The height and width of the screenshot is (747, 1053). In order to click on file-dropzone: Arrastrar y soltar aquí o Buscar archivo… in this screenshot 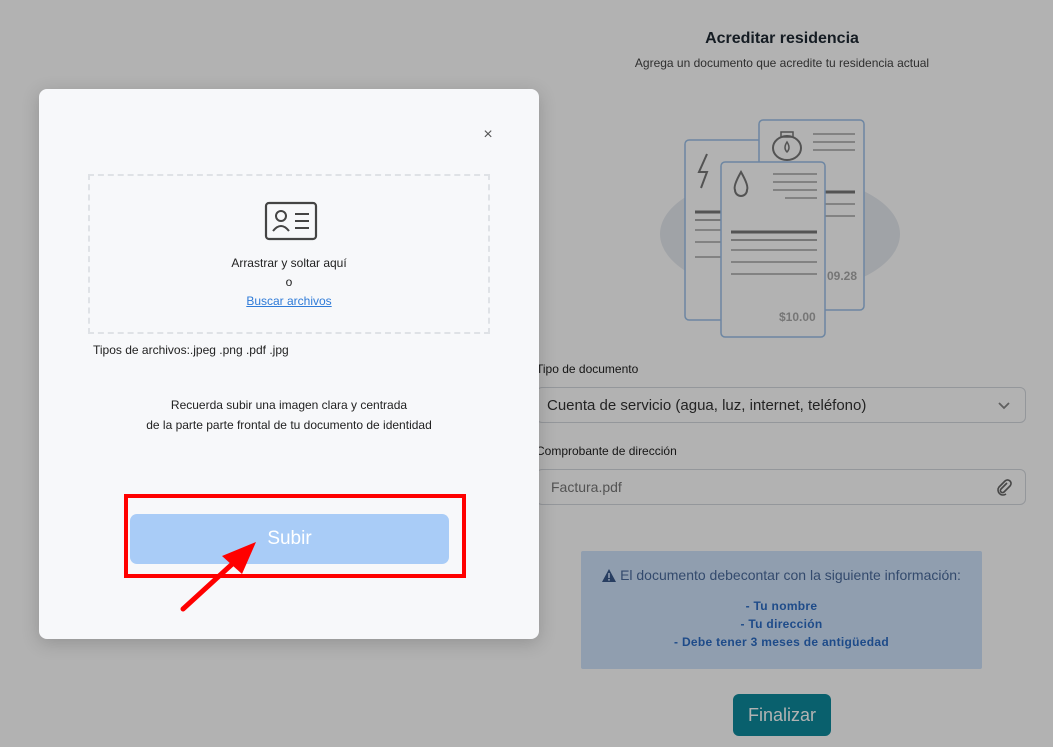, I will do `click(289, 254)`.